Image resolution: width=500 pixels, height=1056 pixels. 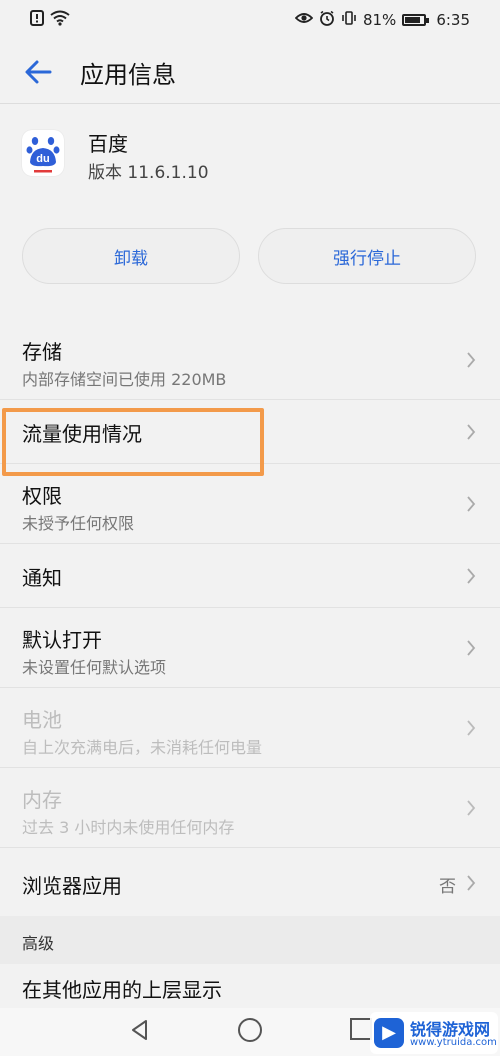 What do you see at coordinates (250, 940) in the screenshot?
I see `section-header: 高级` at bounding box center [250, 940].